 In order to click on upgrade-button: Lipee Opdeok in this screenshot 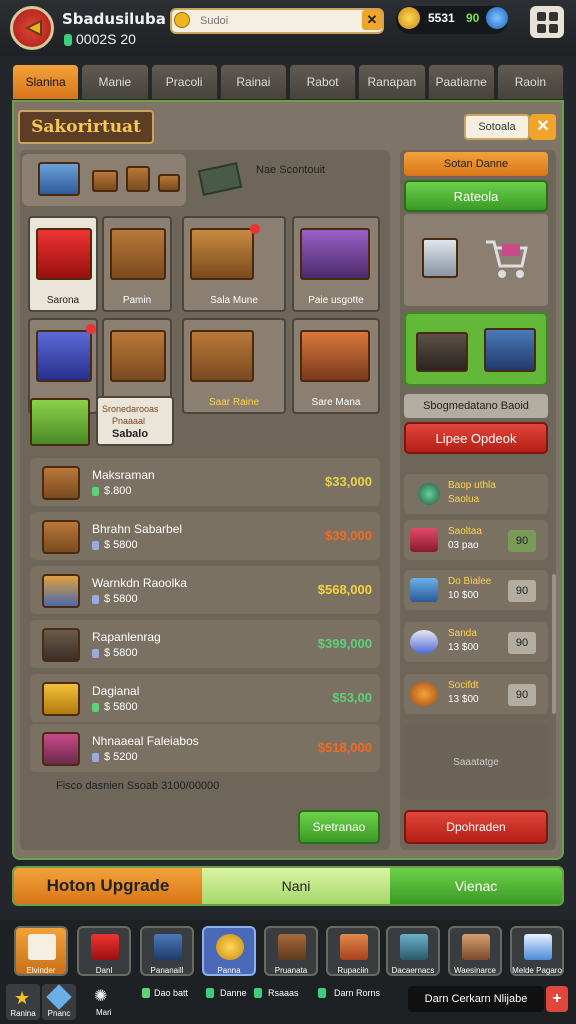, I will do `click(476, 438)`.